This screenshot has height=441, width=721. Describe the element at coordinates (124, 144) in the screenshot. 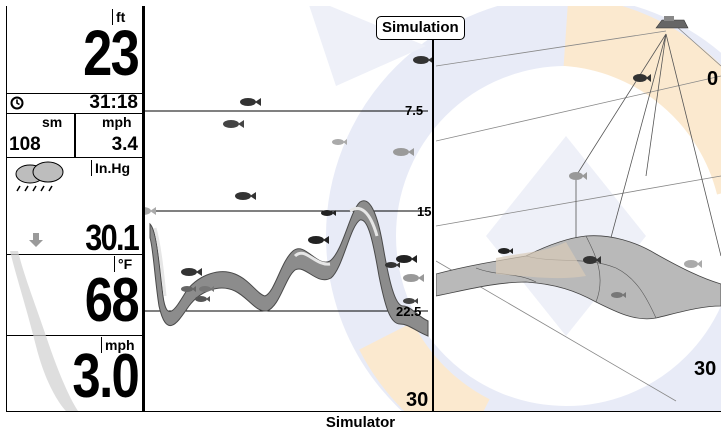

I see `speed-readout-small: 3.4` at that location.